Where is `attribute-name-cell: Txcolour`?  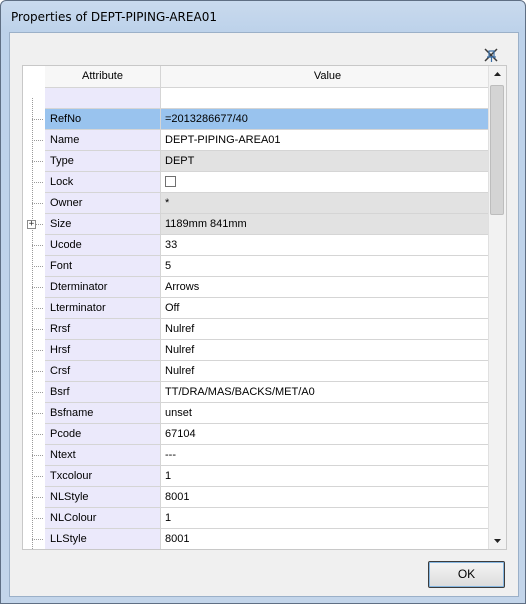
attribute-name-cell: Txcolour is located at coordinates (103, 476).